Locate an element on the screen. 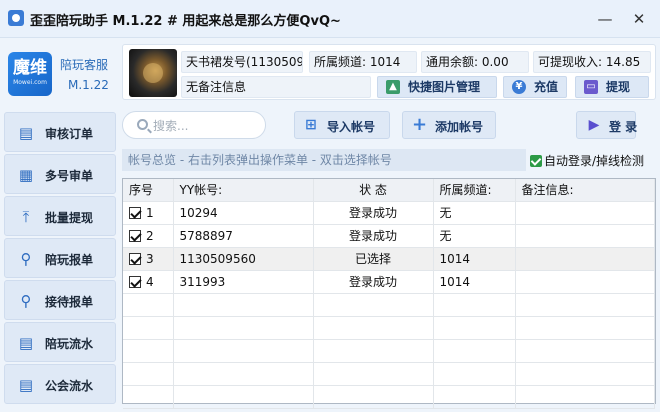  close-button: ✕ is located at coordinates (639, 19).